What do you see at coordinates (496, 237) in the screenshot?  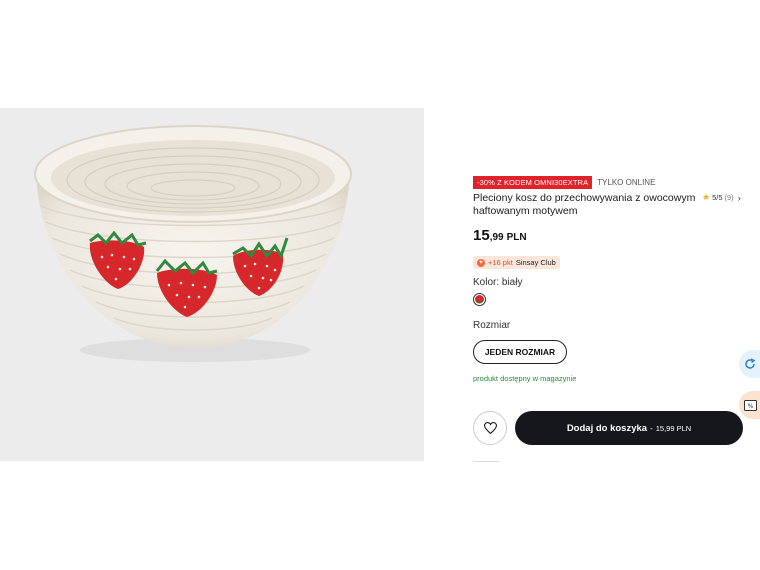 I see `price-decimal: ,99` at bounding box center [496, 237].